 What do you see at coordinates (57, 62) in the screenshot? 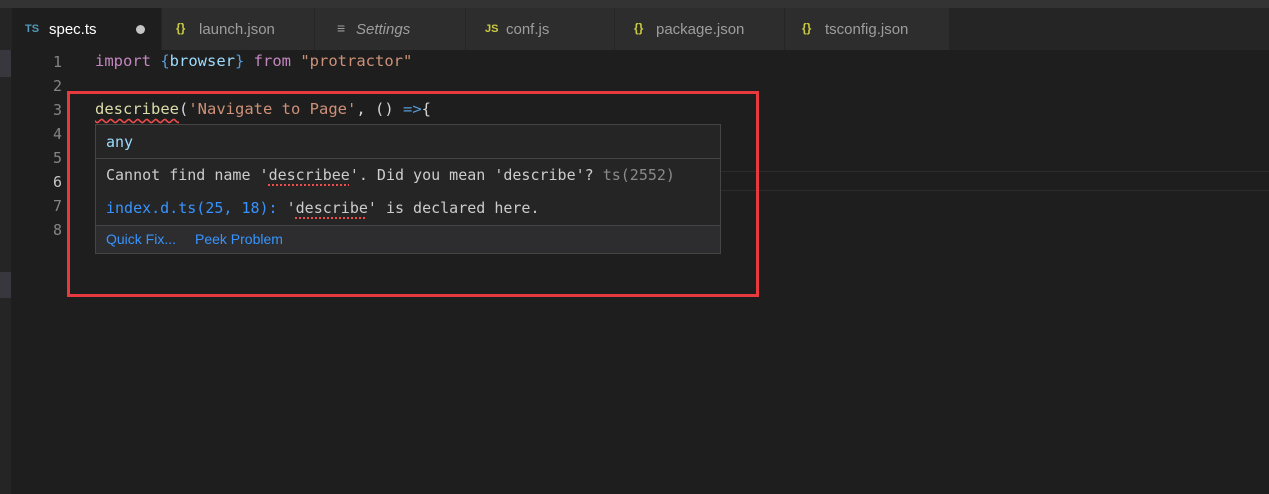
I see `line-number: 1` at bounding box center [57, 62].